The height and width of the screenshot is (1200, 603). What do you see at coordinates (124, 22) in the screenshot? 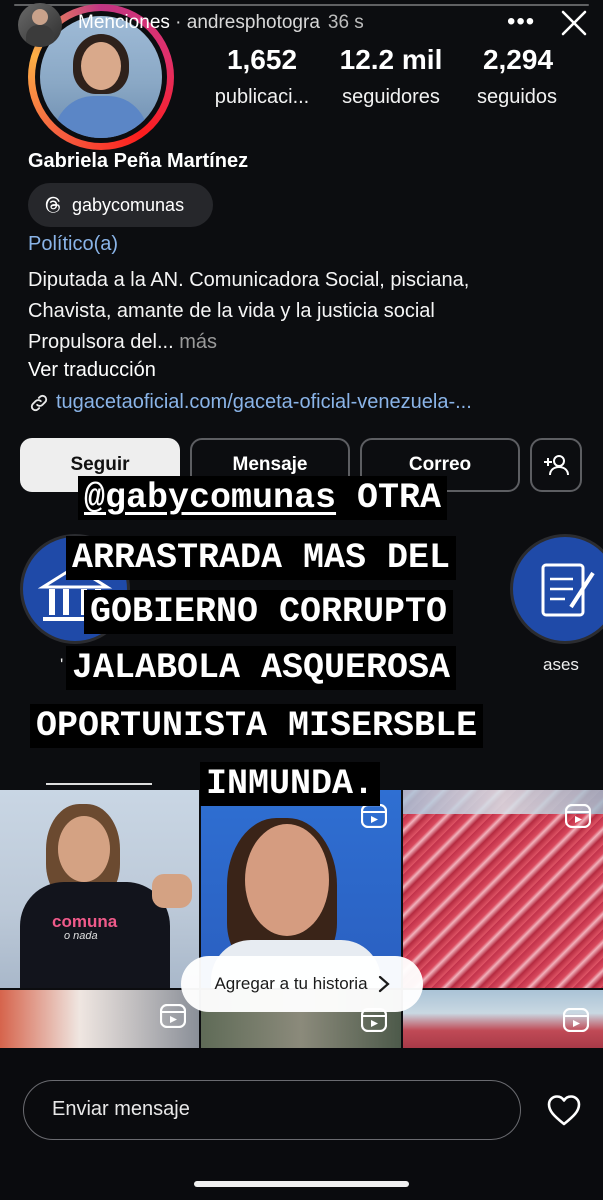
I see `mentions-label: Menciones` at bounding box center [124, 22].